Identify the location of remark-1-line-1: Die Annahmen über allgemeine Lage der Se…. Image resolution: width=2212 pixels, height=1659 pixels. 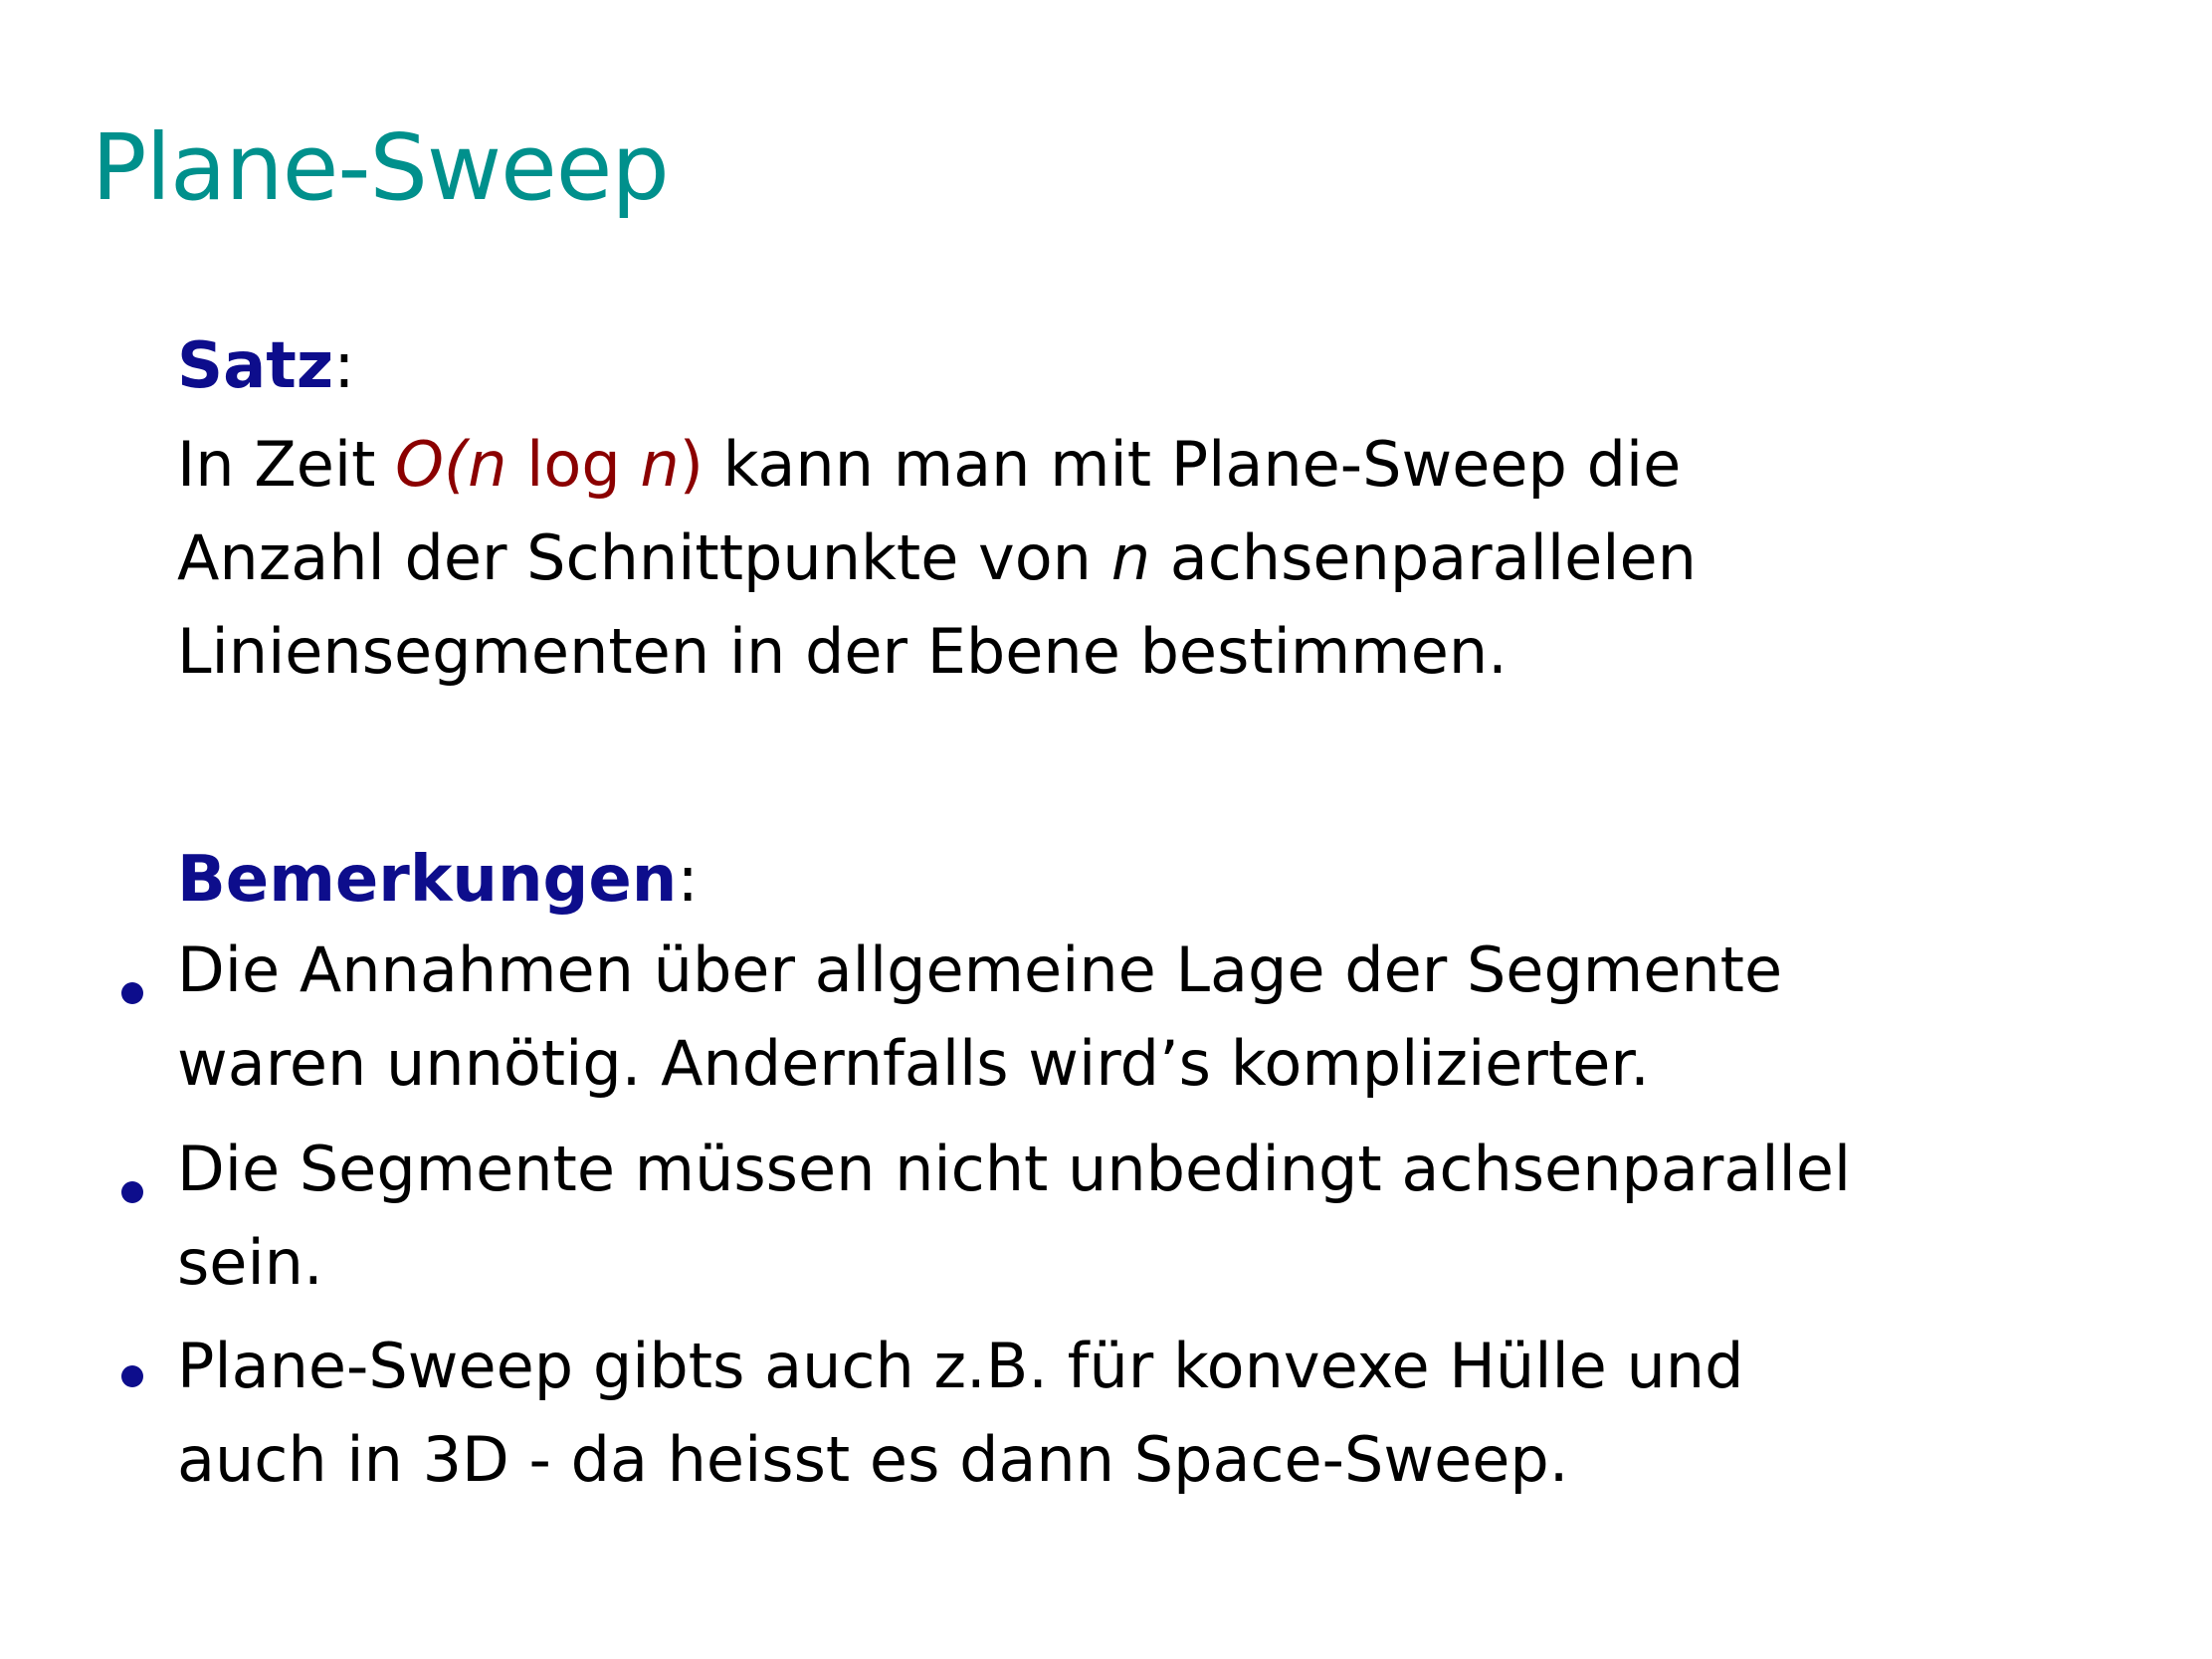
(980, 969).